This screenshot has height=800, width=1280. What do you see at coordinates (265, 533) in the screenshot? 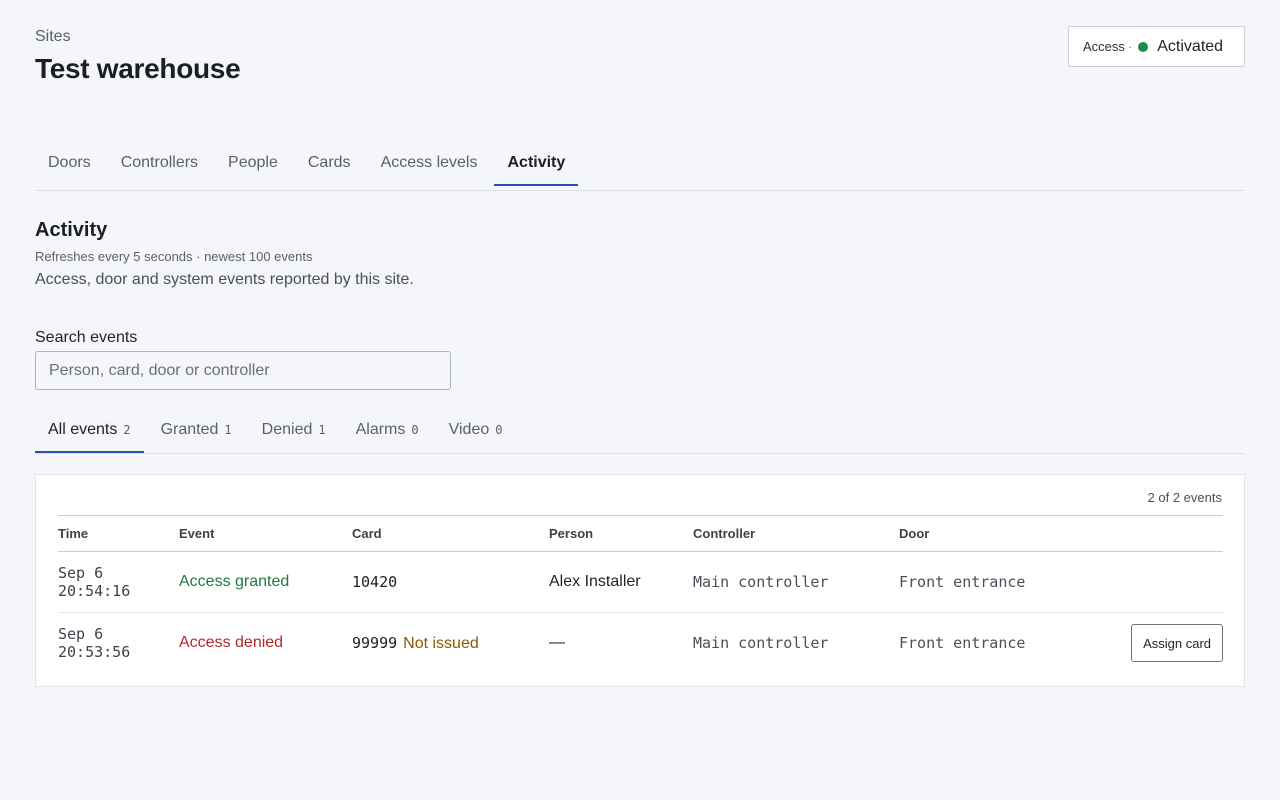
I see `column-header-event: Event` at bounding box center [265, 533].